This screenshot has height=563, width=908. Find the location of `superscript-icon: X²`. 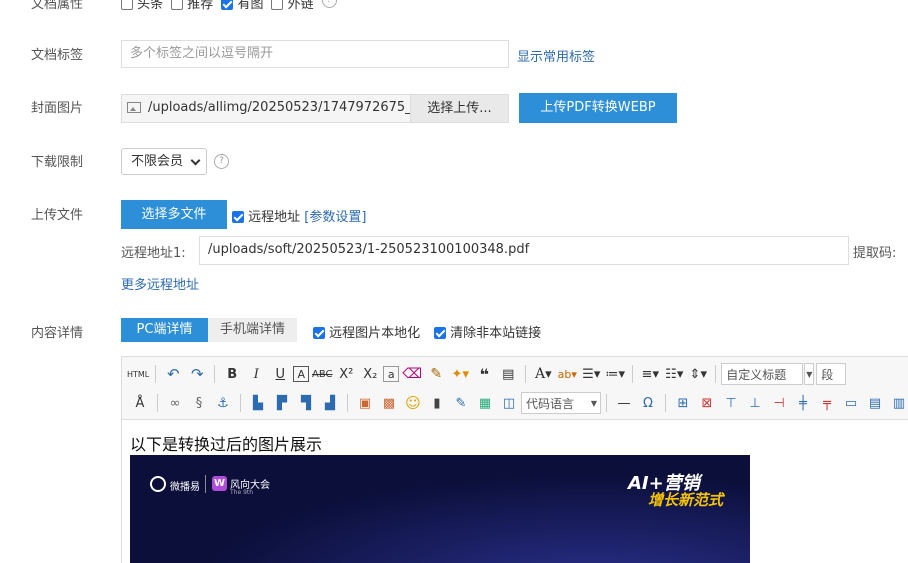

superscript-icon: X² is located at coordinates (346, 374).